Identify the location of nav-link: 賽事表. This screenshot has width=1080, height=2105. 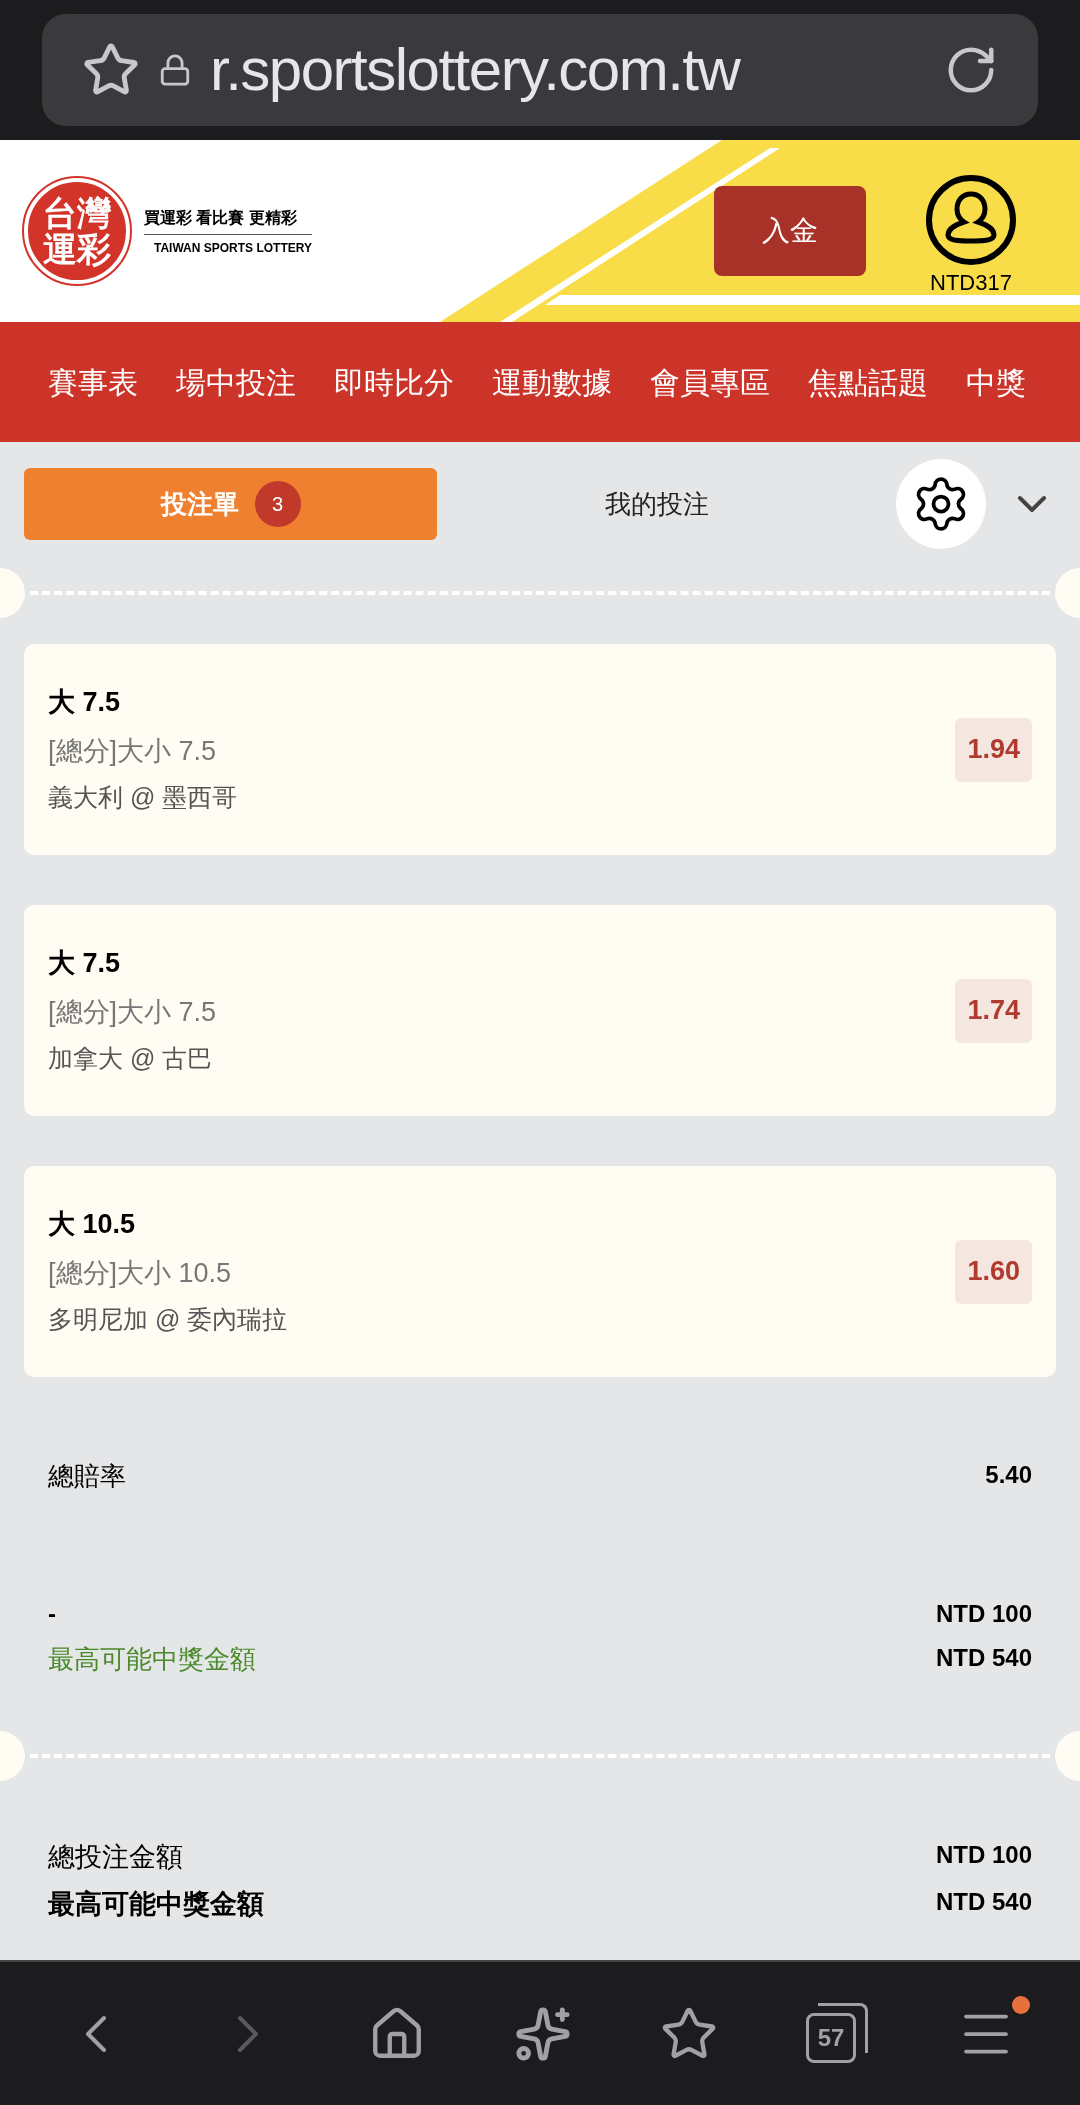
(93, 382).